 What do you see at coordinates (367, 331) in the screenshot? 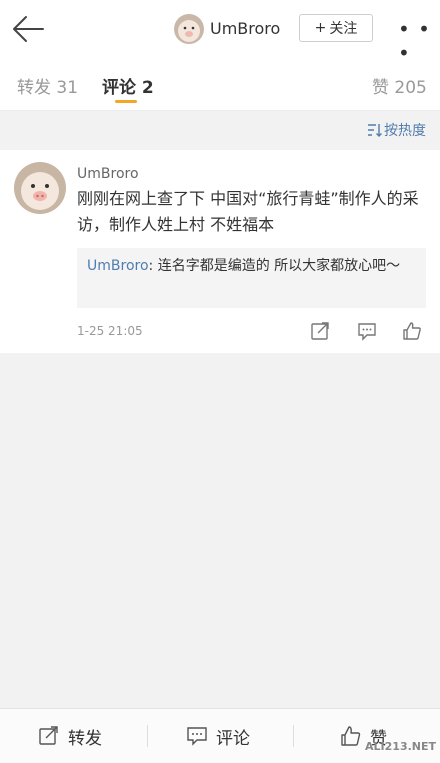
I see `reply-comment-icon` at bounding box center [367, 331].